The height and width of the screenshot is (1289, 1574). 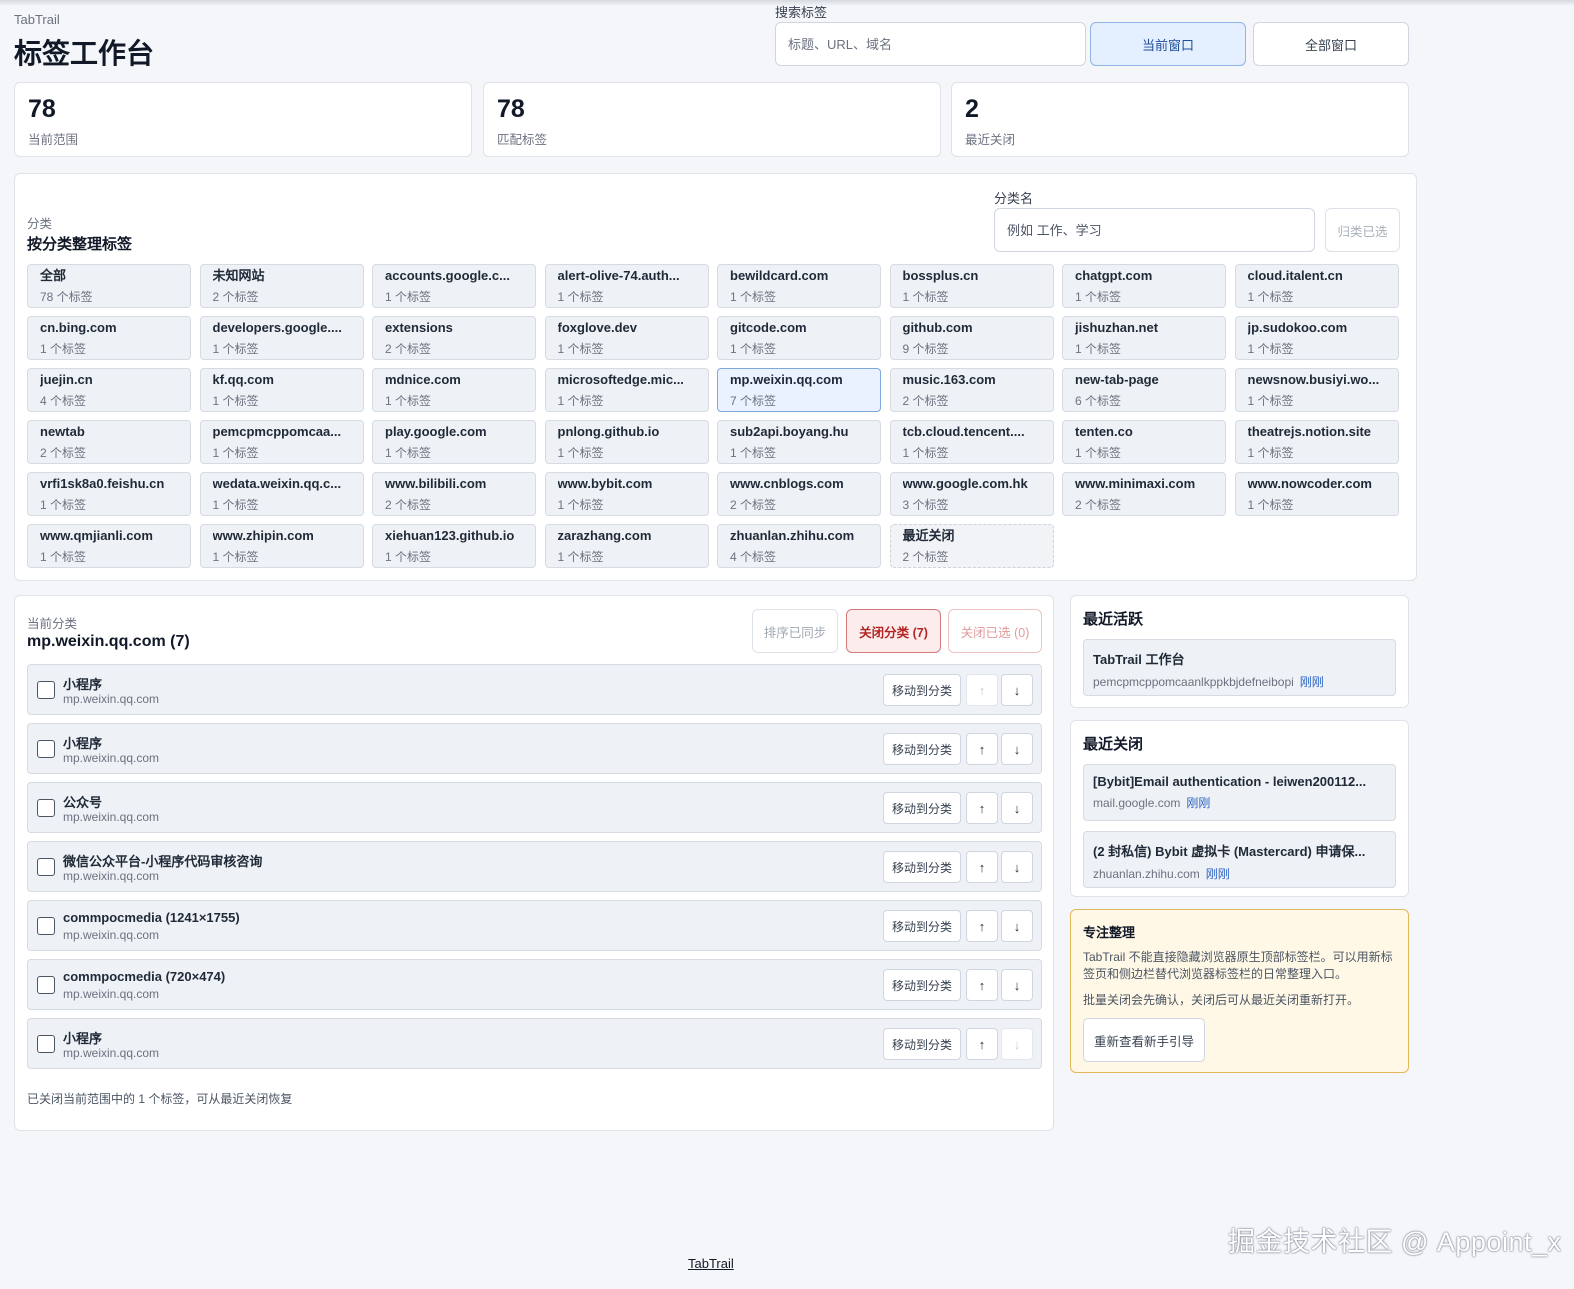 What do you see at coordinates (281, 442) in the screenshot?
I see `category-chip: pemcpmcppomcaa... 1 个标签` at bounding box center [281, 442].